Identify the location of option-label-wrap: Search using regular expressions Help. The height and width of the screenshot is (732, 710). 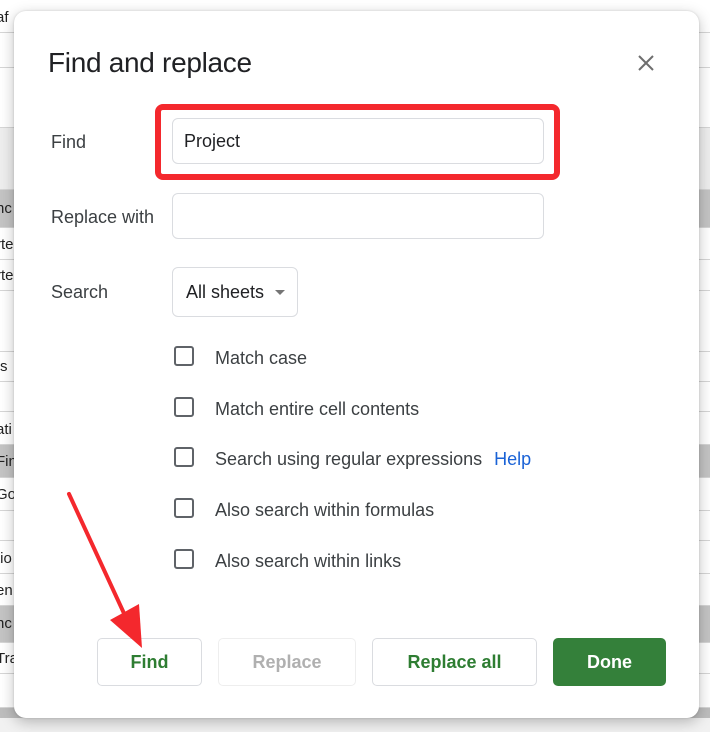
(373, 459).